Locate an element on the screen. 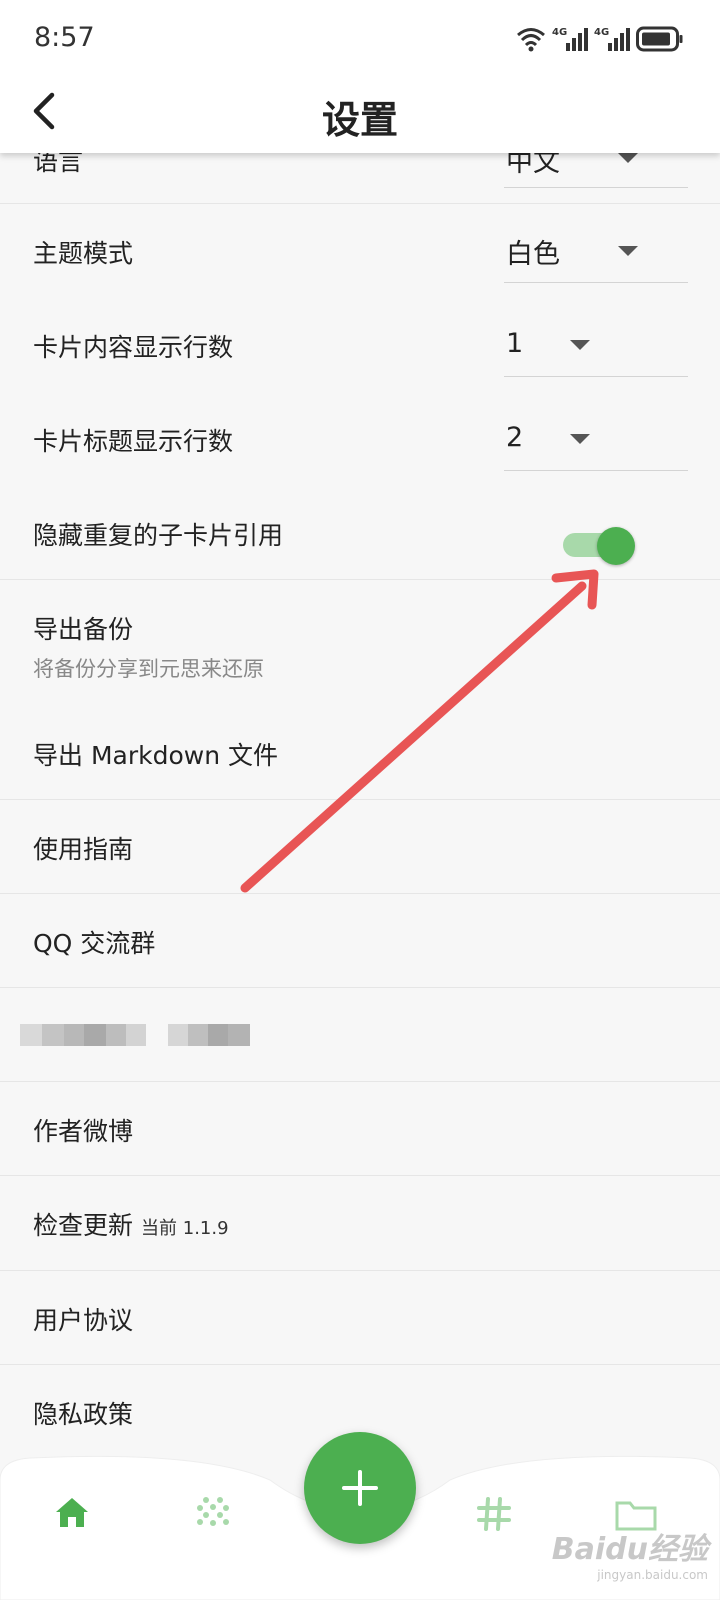  status-icons: 4G 4G is located at coordinates (600, 39).